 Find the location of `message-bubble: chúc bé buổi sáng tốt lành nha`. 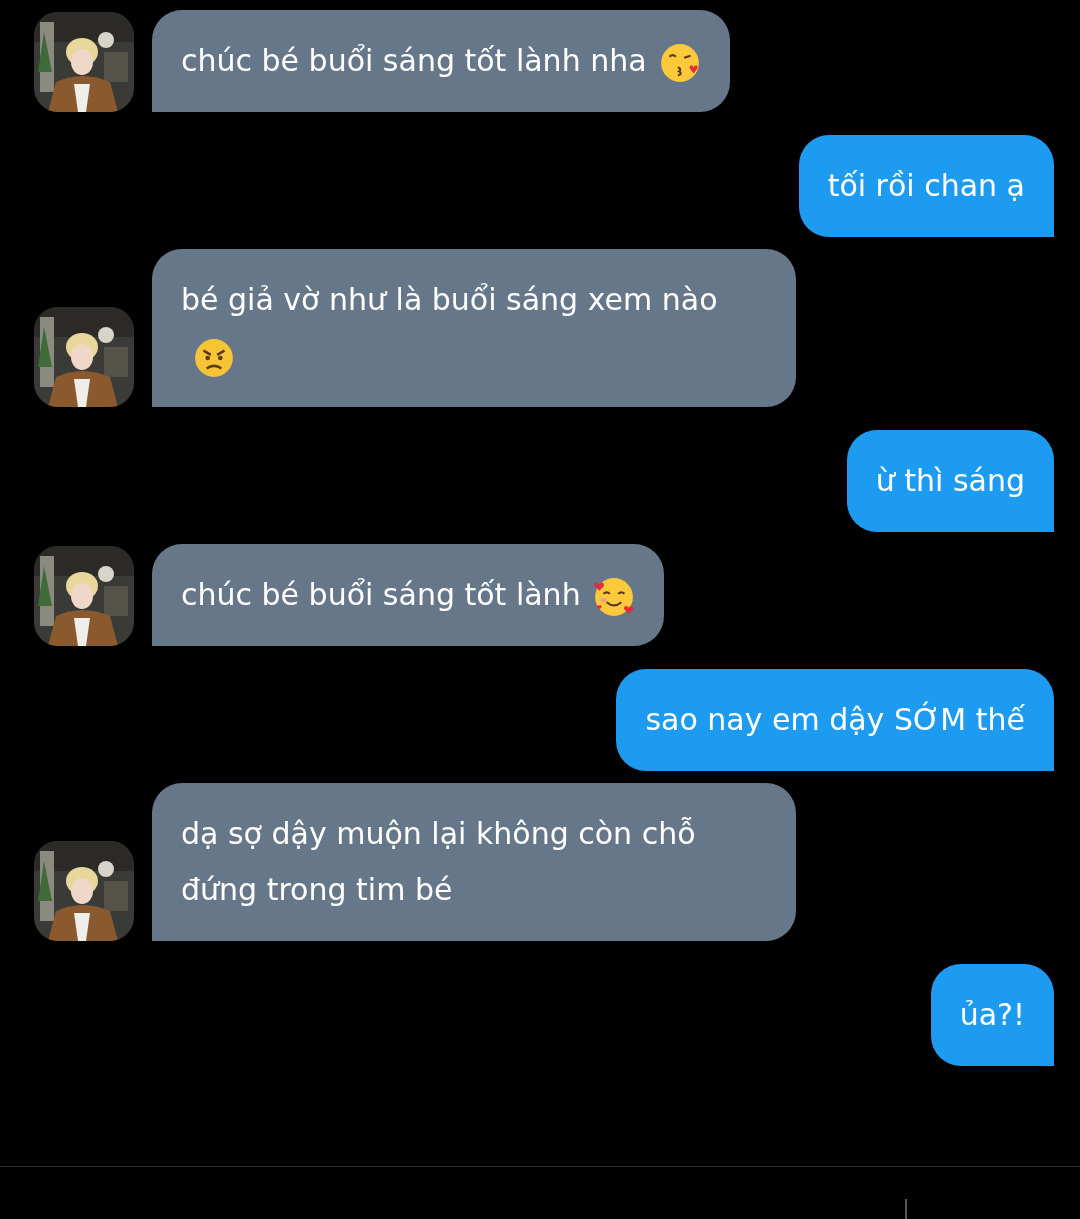

message-bubble: chúc bé buổi sáng tốt lành nha is located at coordinates (441, 61).